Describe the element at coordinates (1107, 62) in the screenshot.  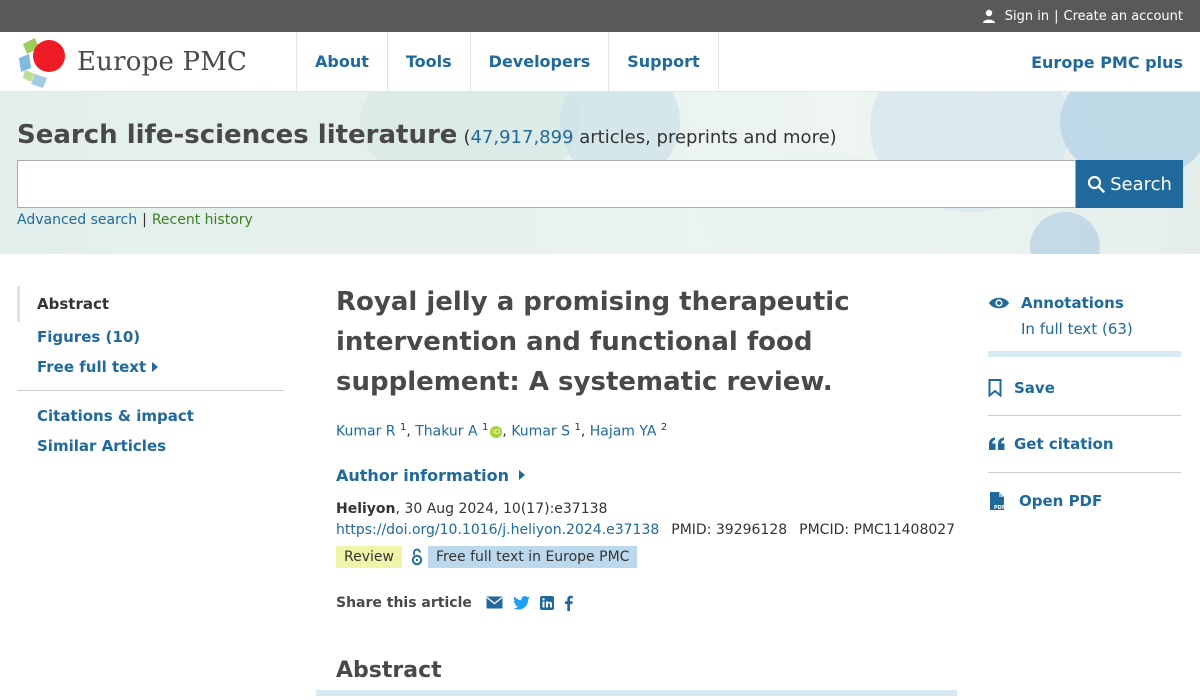
I see `europe-pmc-plus-link: Europe PMC plus` at that location.